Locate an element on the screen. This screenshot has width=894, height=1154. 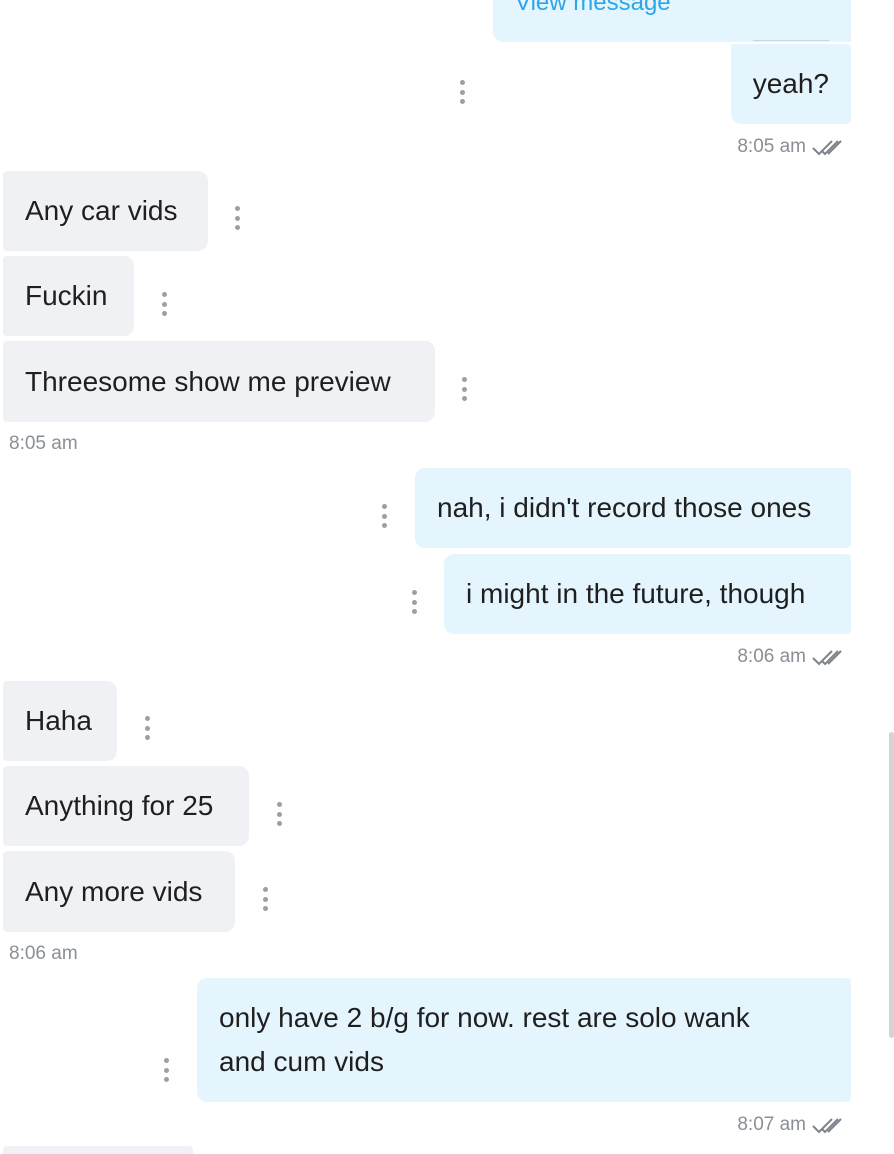
message-text: i might in the future, though is located at coordinates (636, 593).